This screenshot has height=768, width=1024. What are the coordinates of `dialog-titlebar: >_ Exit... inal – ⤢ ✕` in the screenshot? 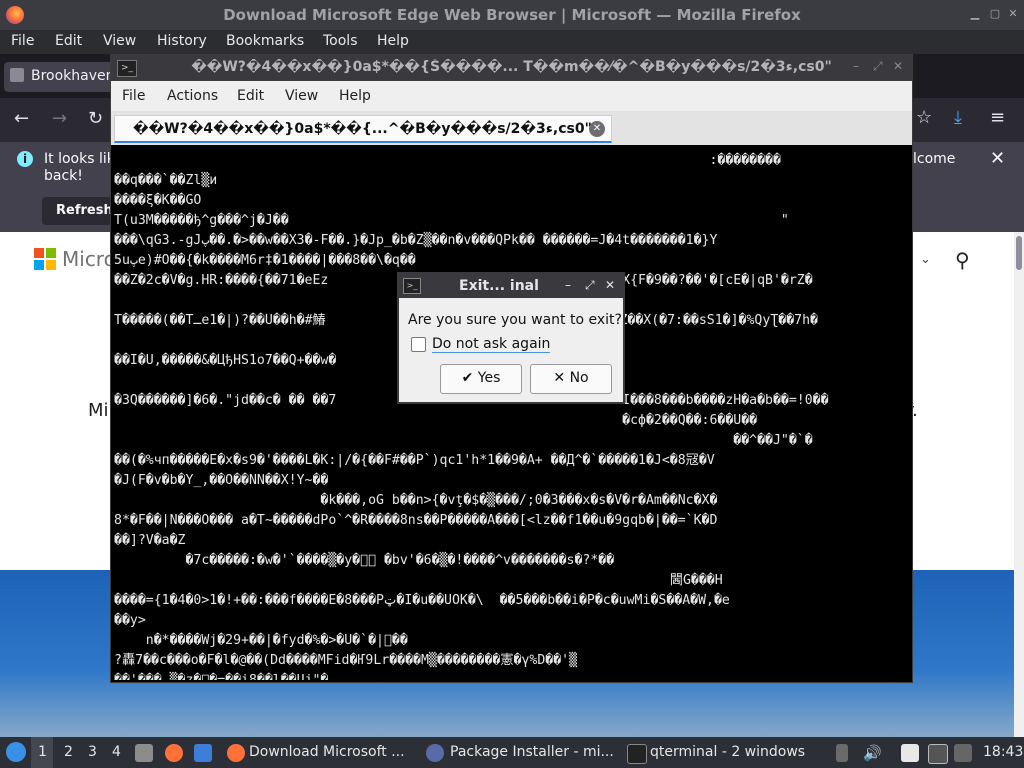 It's located at (511, 286).